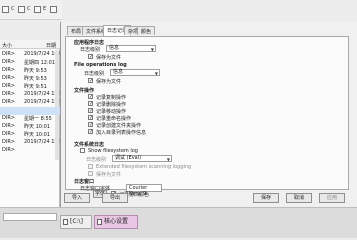  I want to click on file-op-label: 加入目录列表操作信息, so click(121, 133).